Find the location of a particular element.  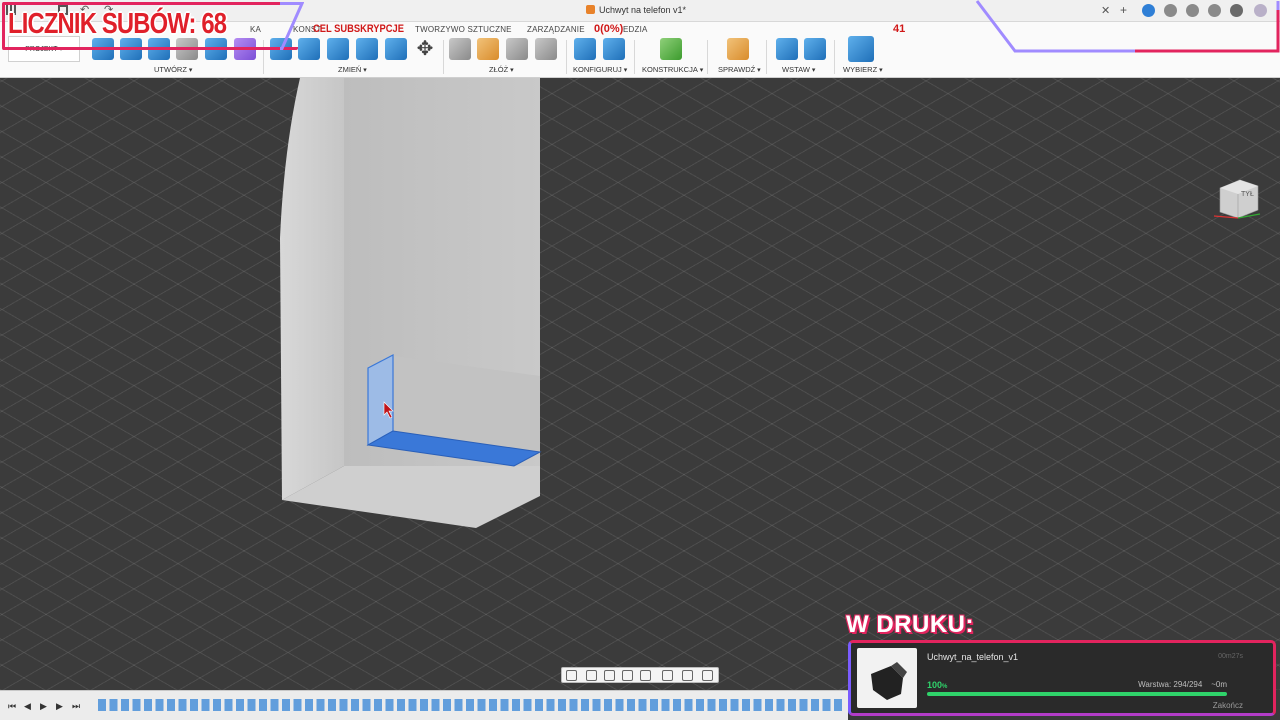

timeline-prev-icon: ◀ is located at coordinates (27, 706).